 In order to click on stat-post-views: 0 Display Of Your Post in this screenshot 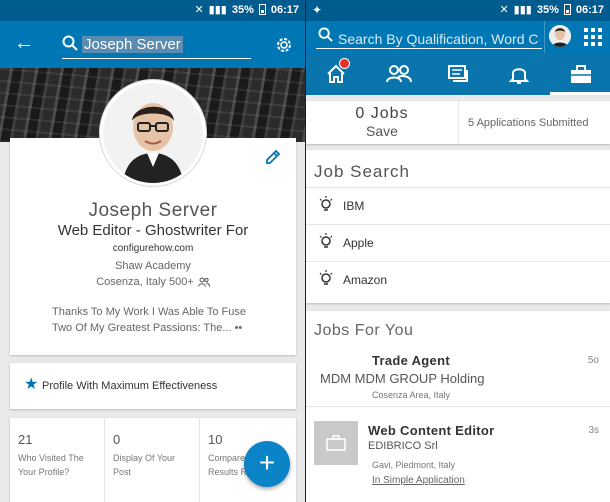, I will do `click(152, 460)`.